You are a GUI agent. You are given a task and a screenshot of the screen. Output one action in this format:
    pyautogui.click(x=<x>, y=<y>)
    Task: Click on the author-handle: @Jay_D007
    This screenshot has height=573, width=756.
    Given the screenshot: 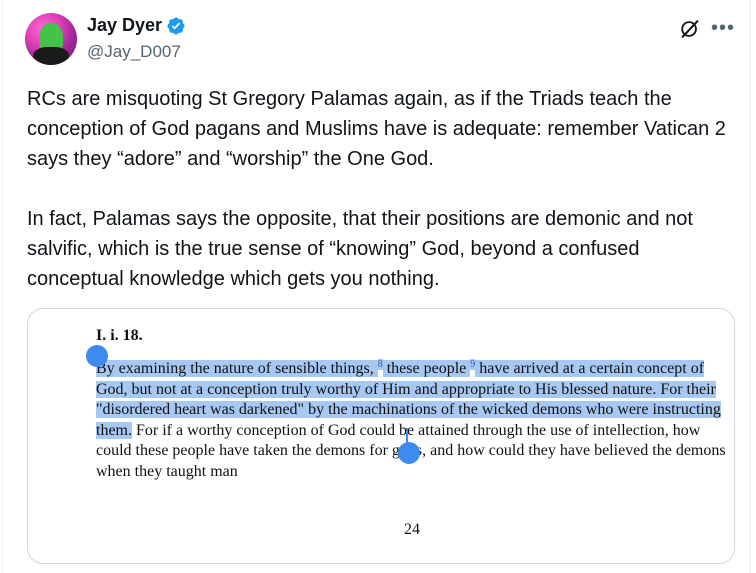 What is the action you would take?
    pyautogui.click(x=134, y=52)
    